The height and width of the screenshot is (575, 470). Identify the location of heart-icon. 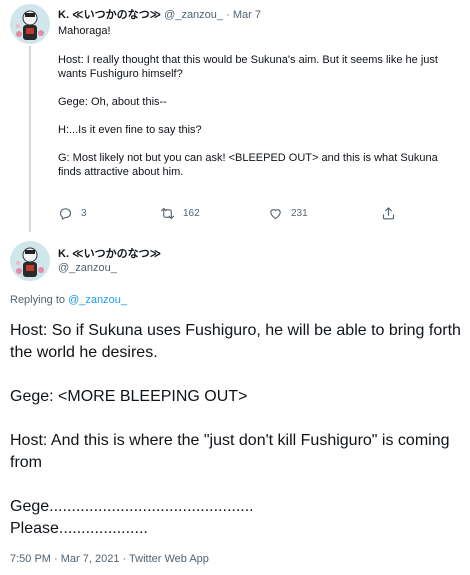
(275, 214).